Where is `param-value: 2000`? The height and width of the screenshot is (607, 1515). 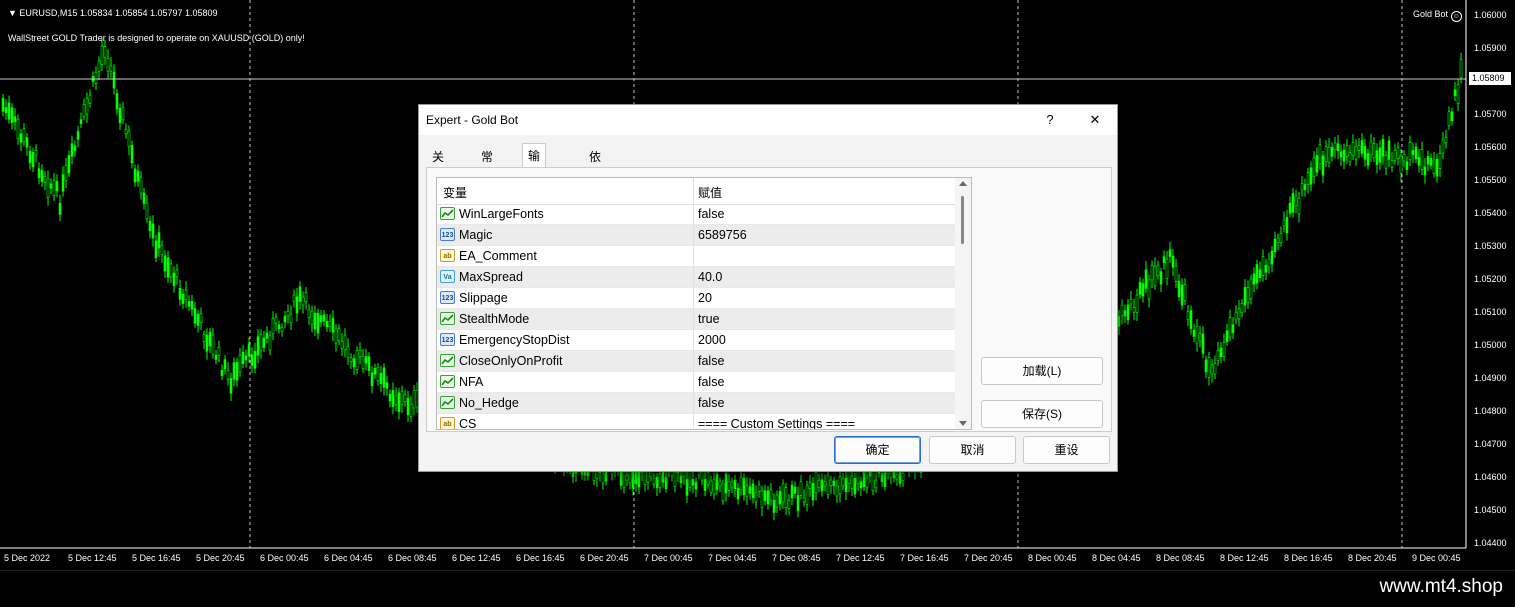
param-value: 2000 is located at coordinates (712, 340).